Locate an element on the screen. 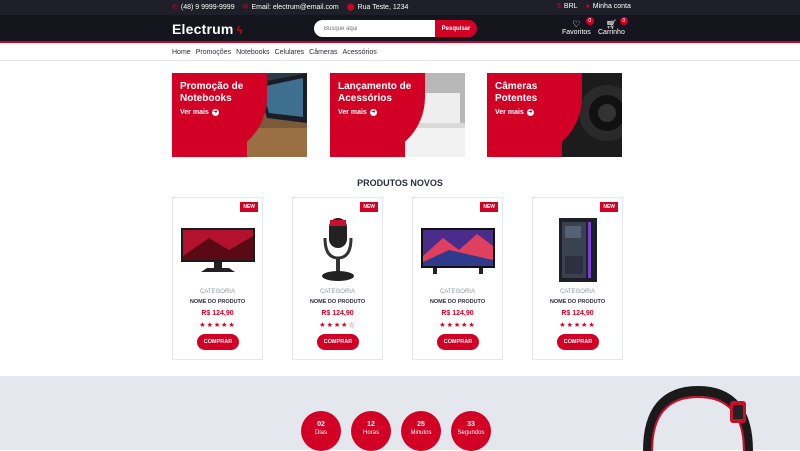 This screenshot has height=451, width=800. countdown-value: 02 is located at coordinates (321, 424).